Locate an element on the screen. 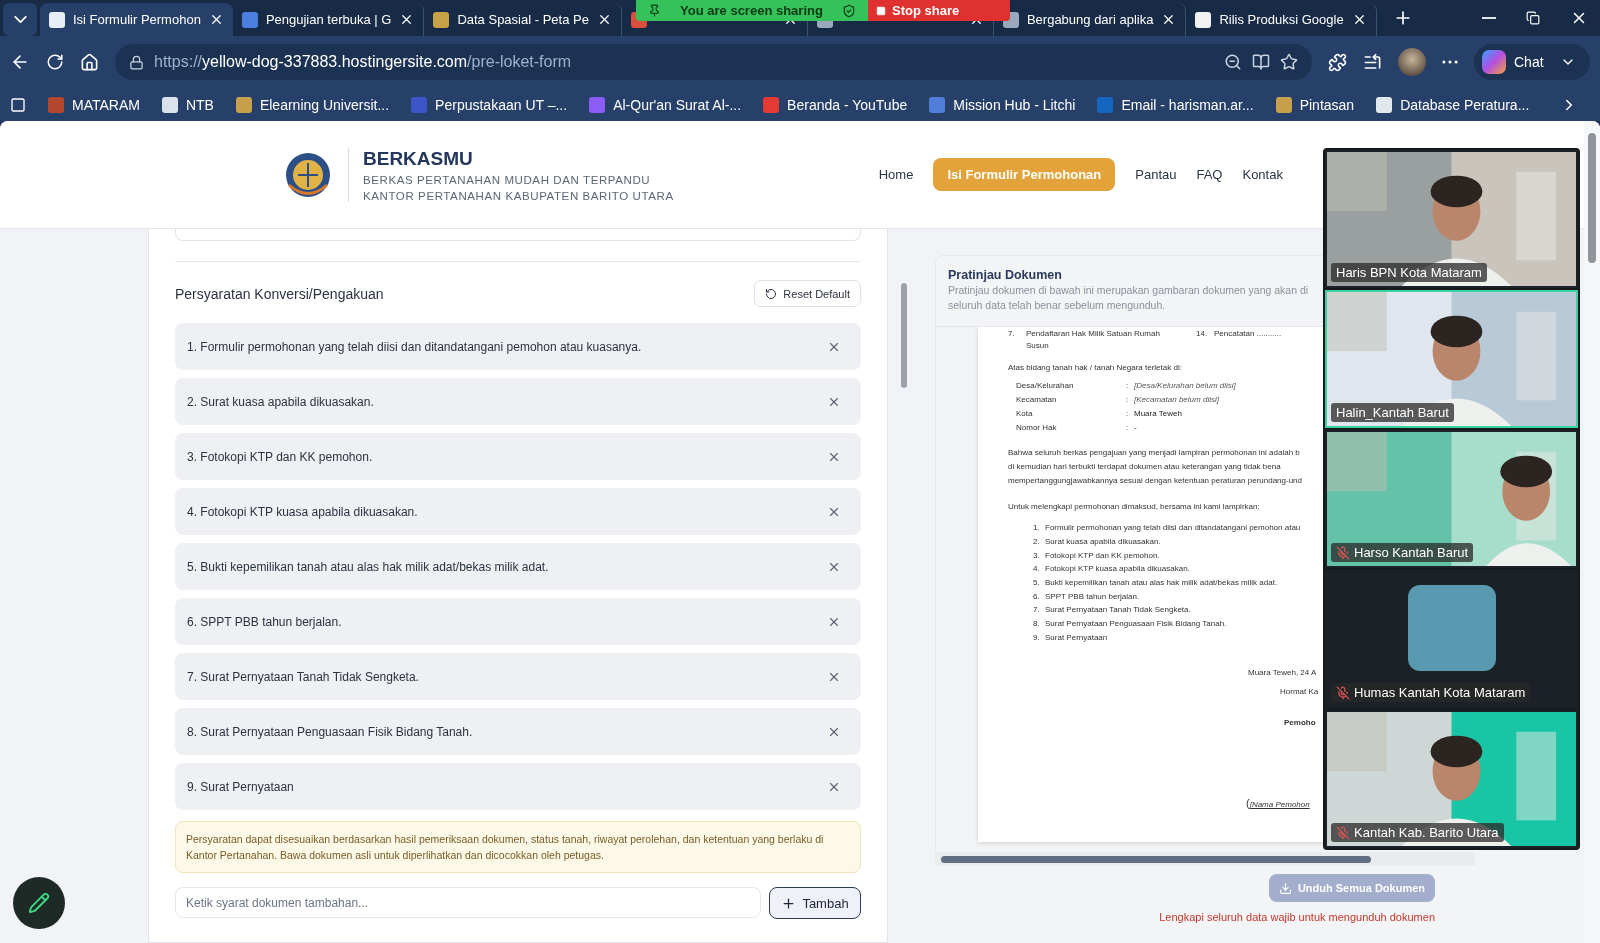 The height and width of the screenshot is (943, 1600). star-list-icon is located at coordinates (1372, 62).